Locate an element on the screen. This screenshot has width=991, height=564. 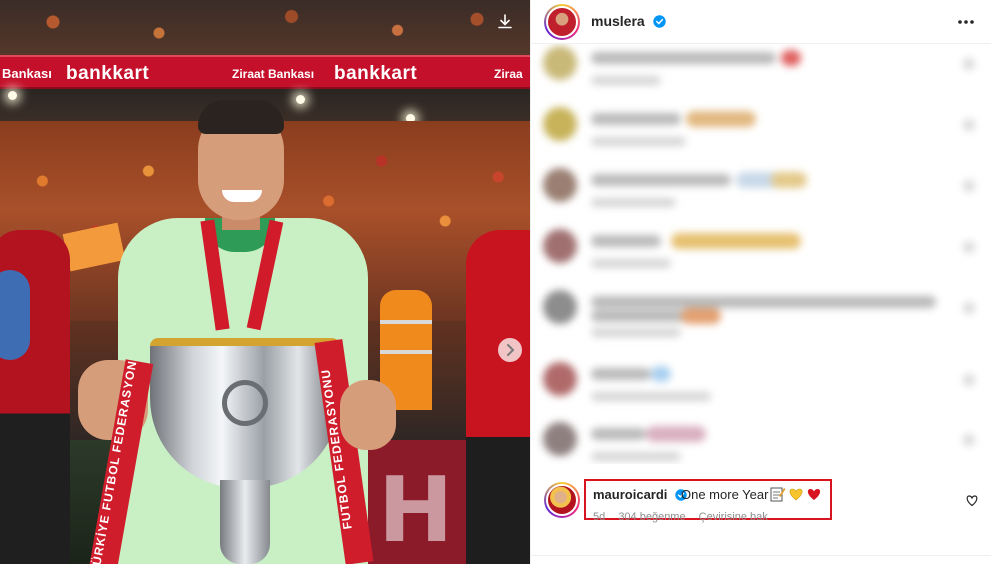
comment-emojis is located at coordinates (795, 494).